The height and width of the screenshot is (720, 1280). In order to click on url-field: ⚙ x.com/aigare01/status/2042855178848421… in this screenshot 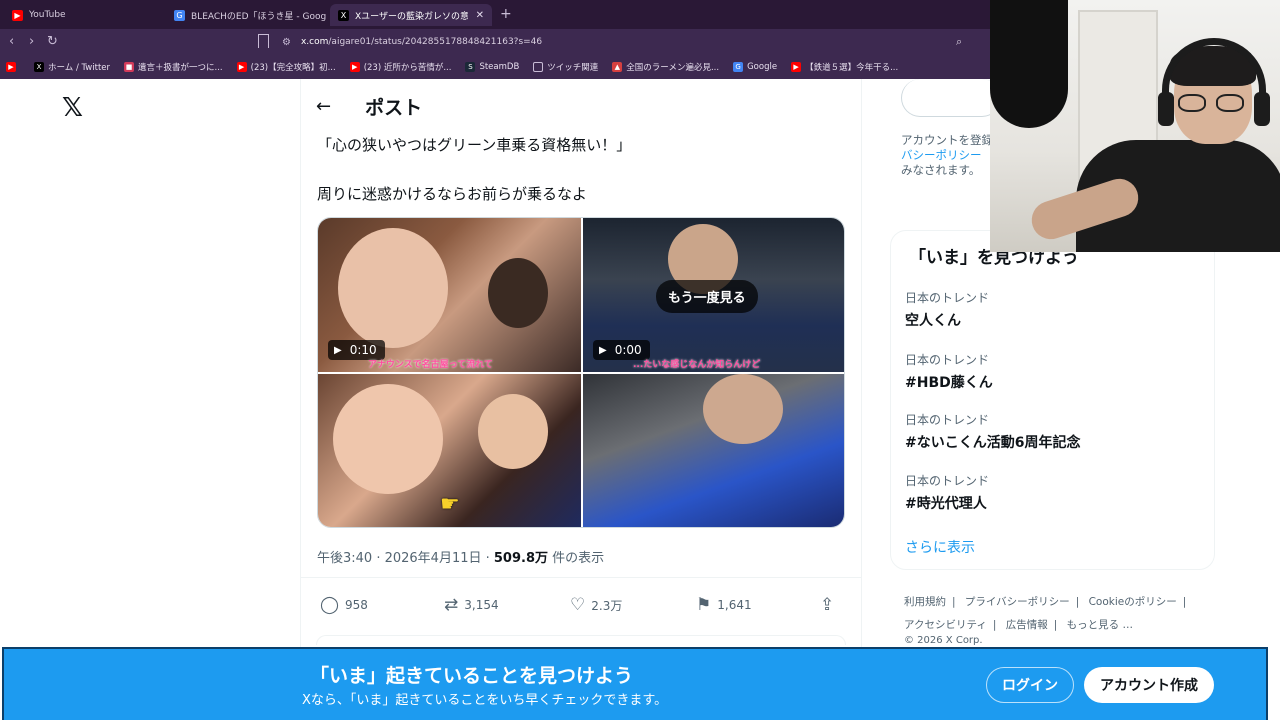, I will do `click(632, 42)`.